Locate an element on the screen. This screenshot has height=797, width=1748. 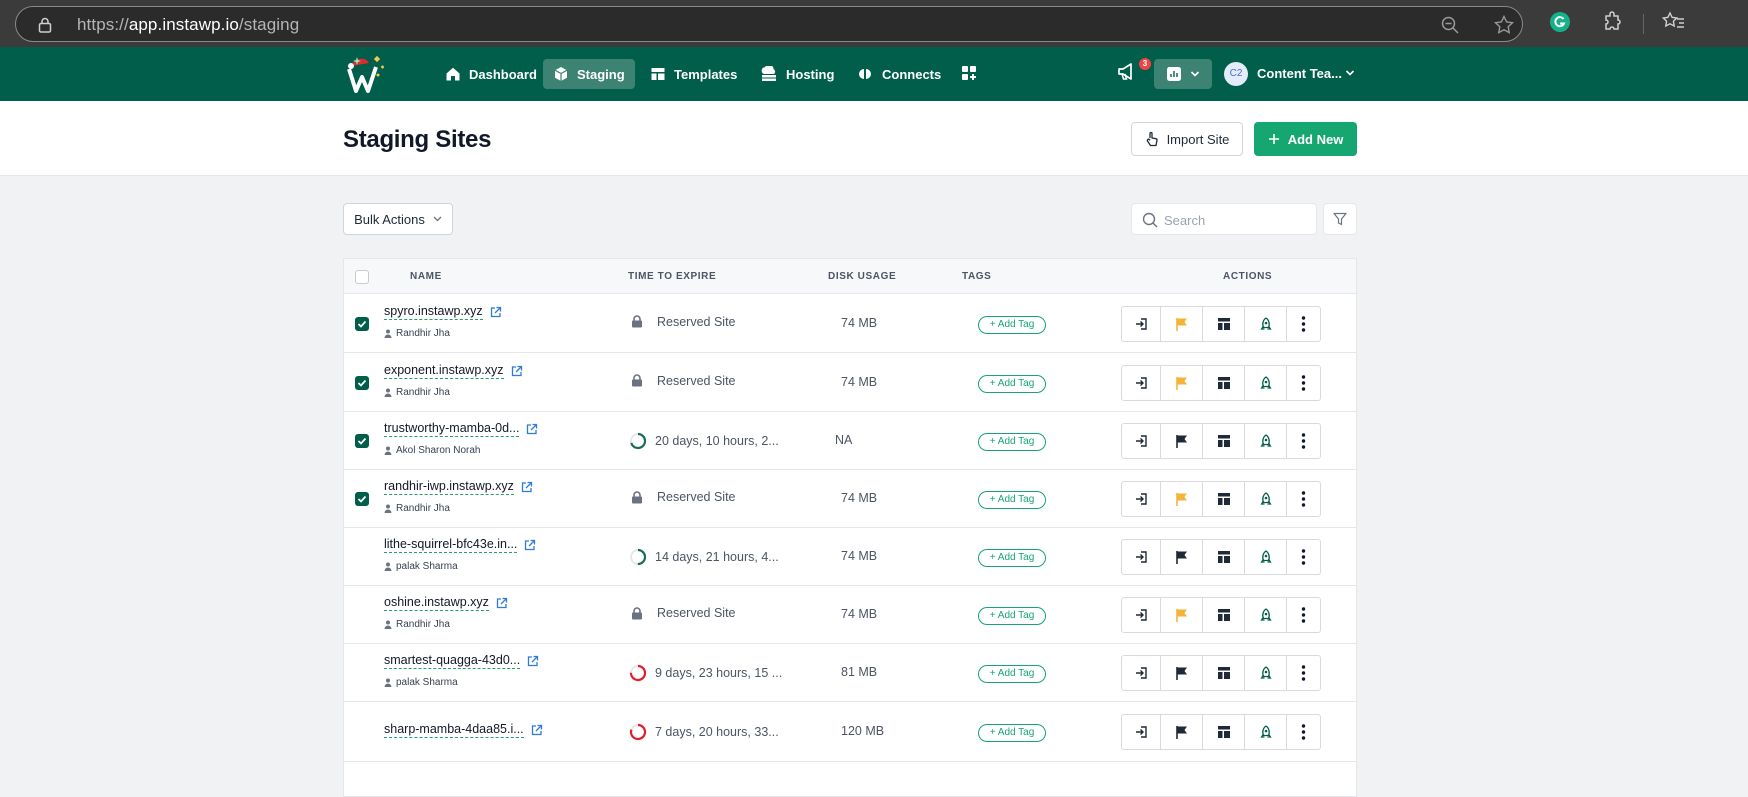
site-name-link: exponent.instawp.xyz is located at coordinates (444, 371).